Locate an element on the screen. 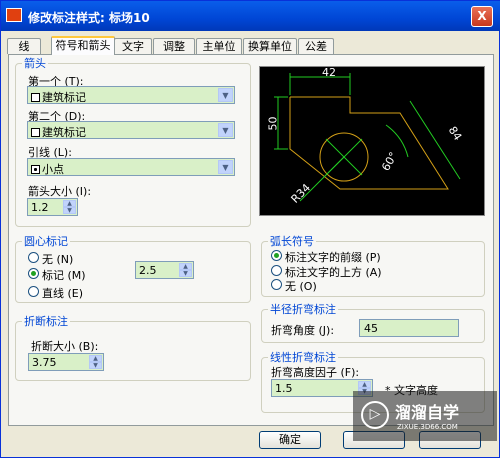  leader-select: 小点 ▼ is located at coordinates (131, 167).